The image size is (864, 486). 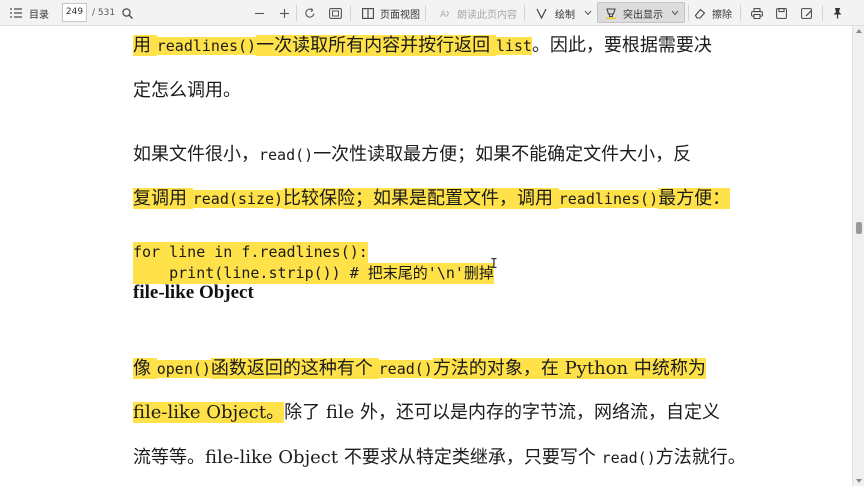 What do you see at coordinates (16, 13) in the screenshot?
I see `list-icon` at bounding box center [16, 13].